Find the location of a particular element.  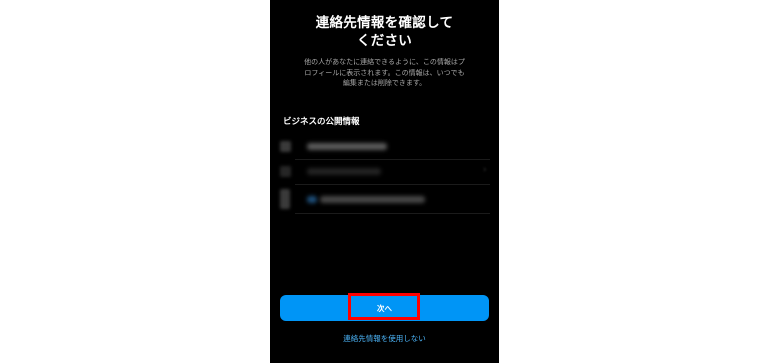

phone-icon is located at coordinates (285, 199).